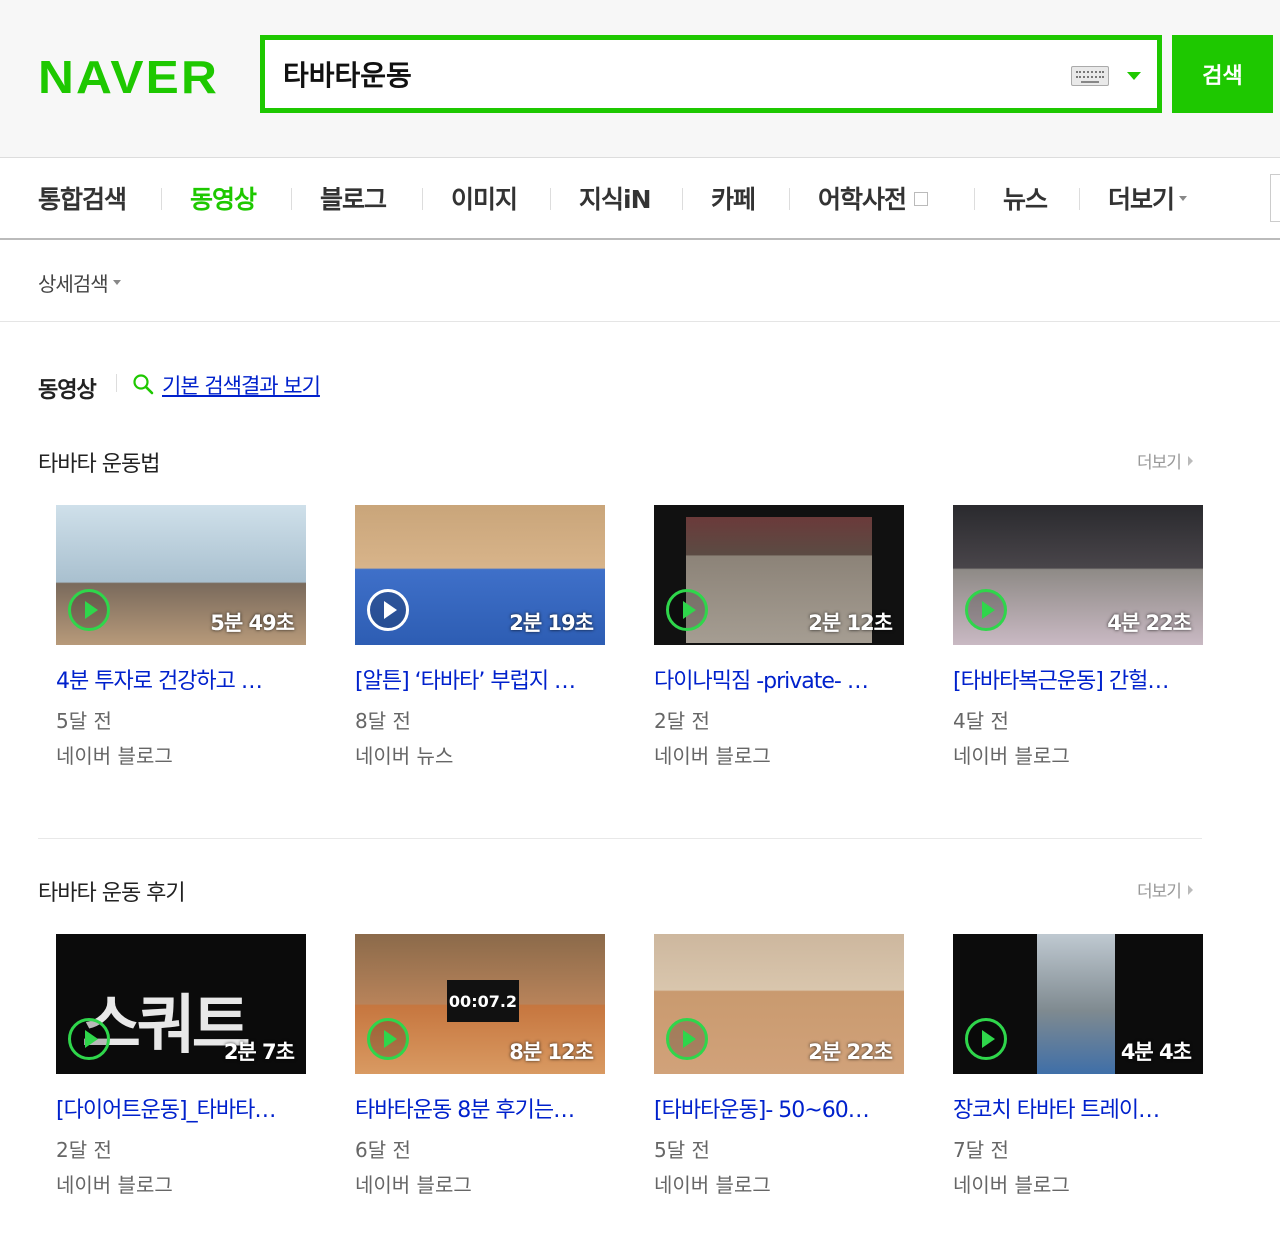 This screenshot has width=1280, height=1254. What do you see at coordinates (862, 199) in the screenshot?
I see `tab-dictionary-label: 어학사전` at bounding box center [862, 199].